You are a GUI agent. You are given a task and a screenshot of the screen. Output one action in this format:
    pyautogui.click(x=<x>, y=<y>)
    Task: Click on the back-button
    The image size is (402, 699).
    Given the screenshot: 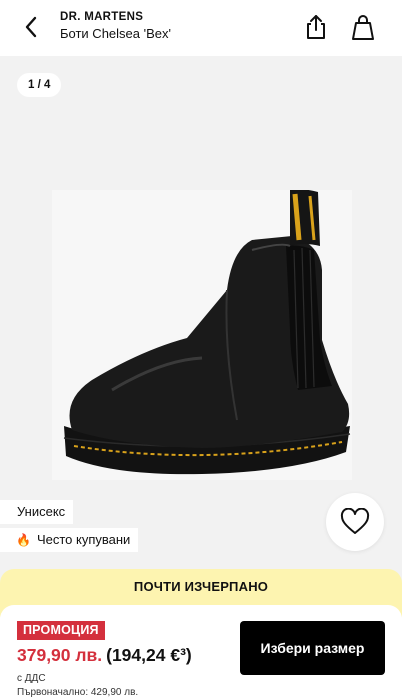 What is the action you would take?
    pyautogui.click(x=31, y=27)
    